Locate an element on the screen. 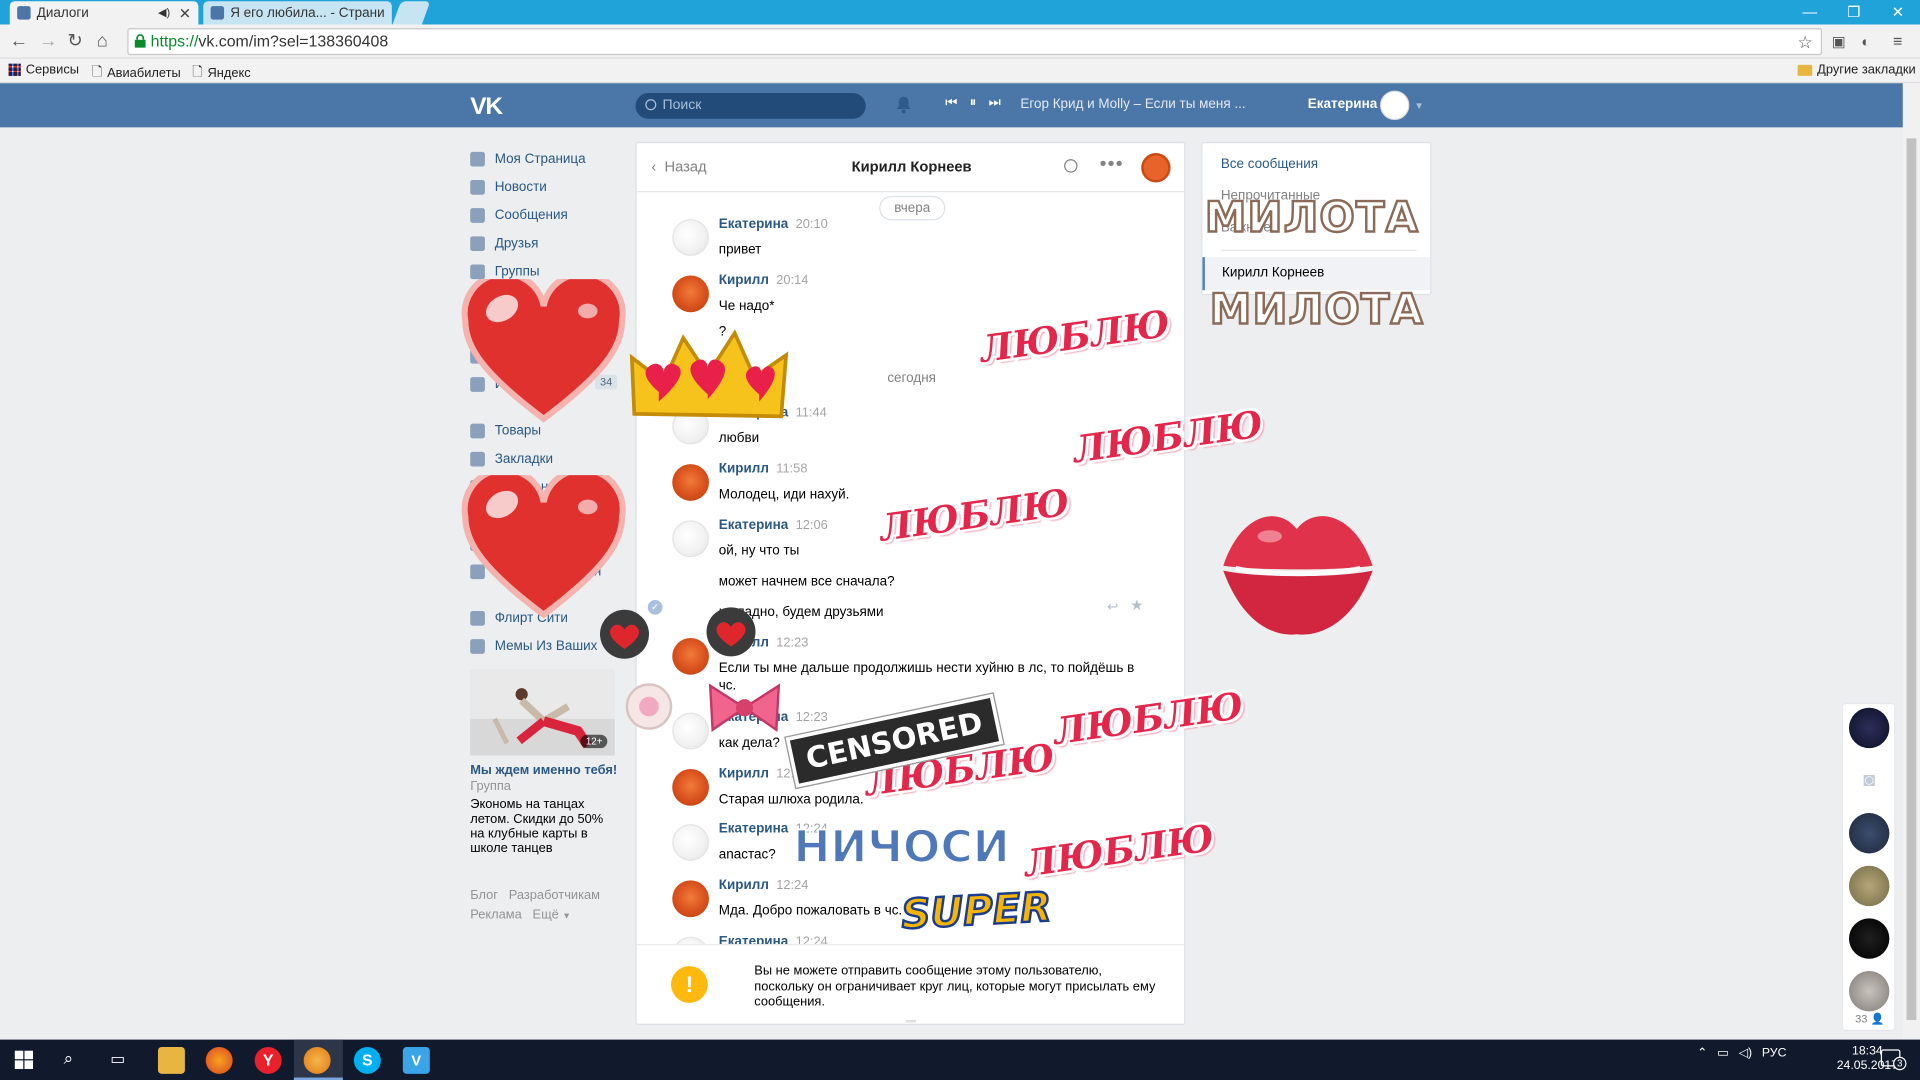 Image resolution: width=1920 pixels, height=1080 pixels. task-view-icon: ▭ is located at coordinates (117, 1059).